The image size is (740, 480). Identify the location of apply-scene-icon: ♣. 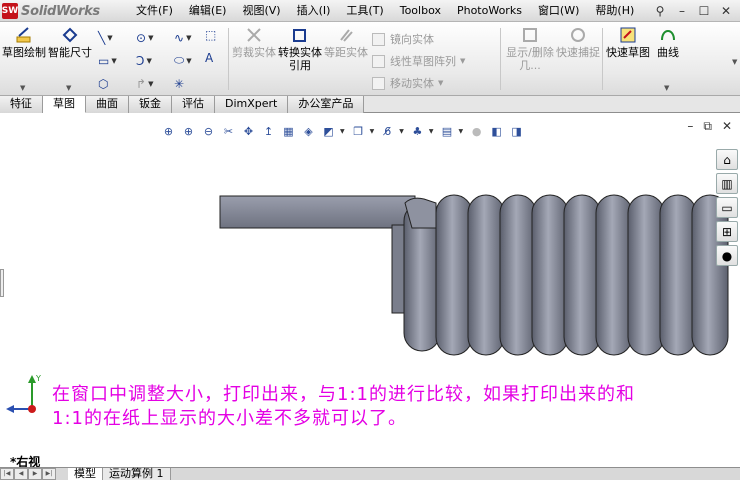
(417, 131).